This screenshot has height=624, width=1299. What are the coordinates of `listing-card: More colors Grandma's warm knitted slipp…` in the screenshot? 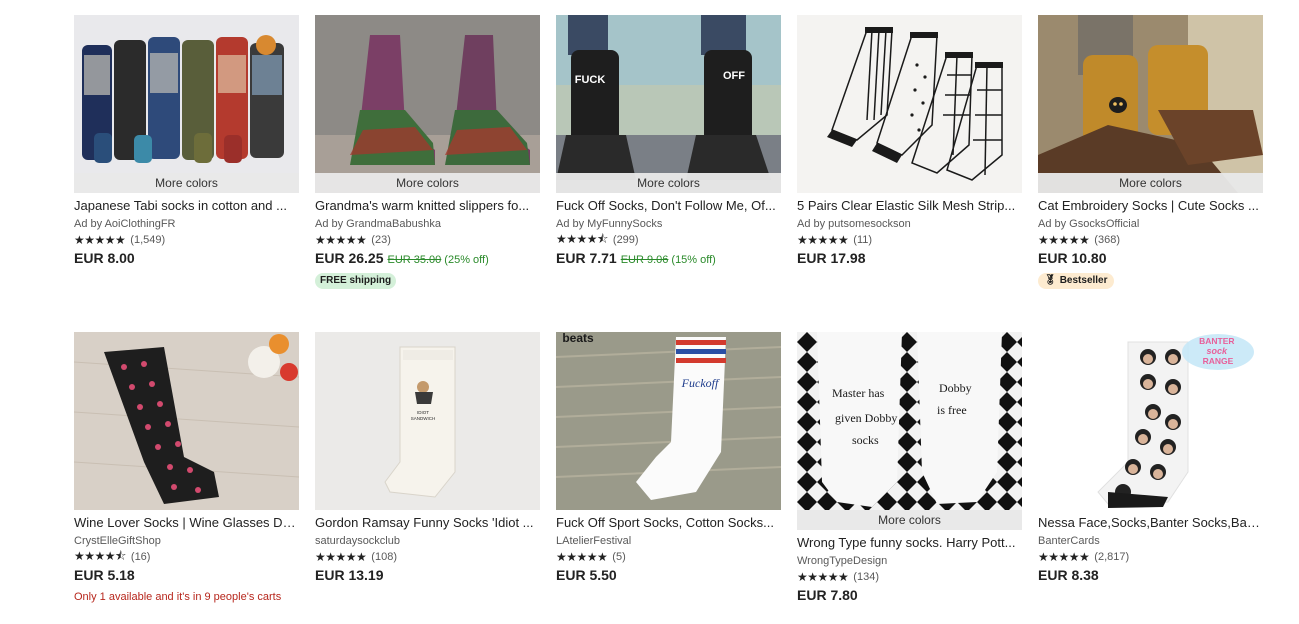 It's located at (427, 152).